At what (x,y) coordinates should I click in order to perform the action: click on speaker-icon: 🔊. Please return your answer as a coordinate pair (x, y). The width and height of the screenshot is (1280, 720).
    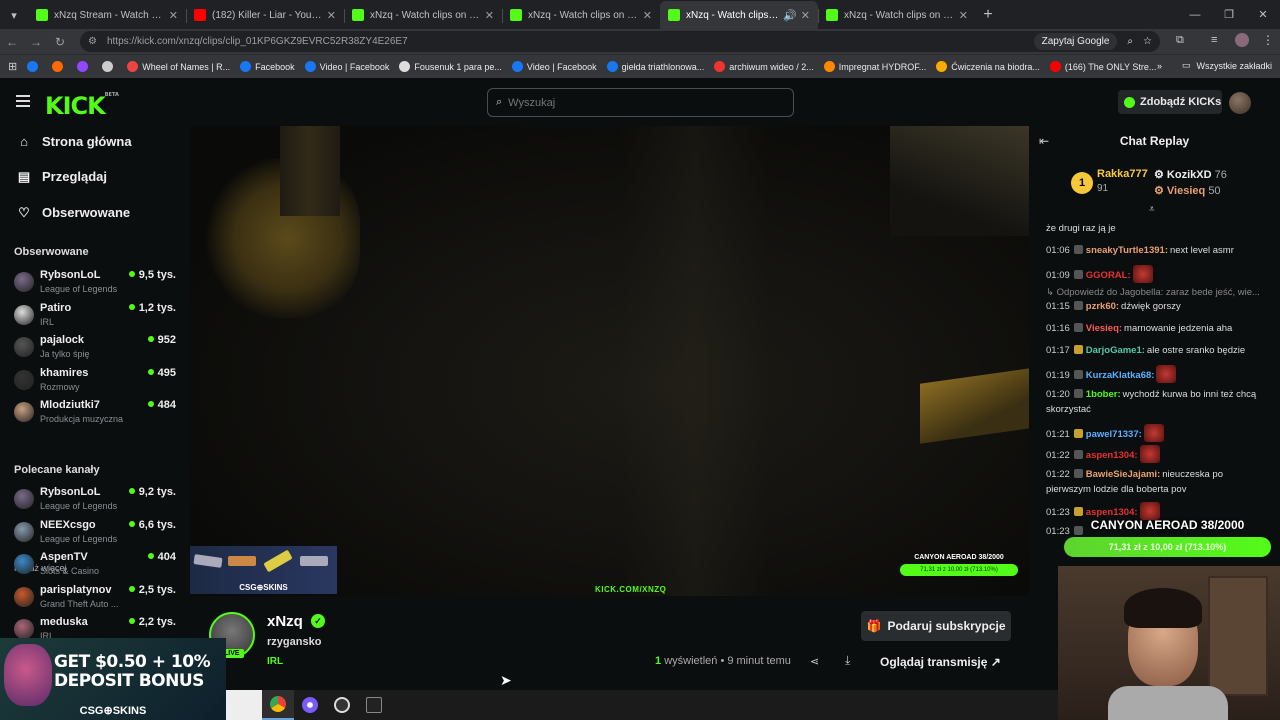
    Looking at the image, I should click on (790, 15).